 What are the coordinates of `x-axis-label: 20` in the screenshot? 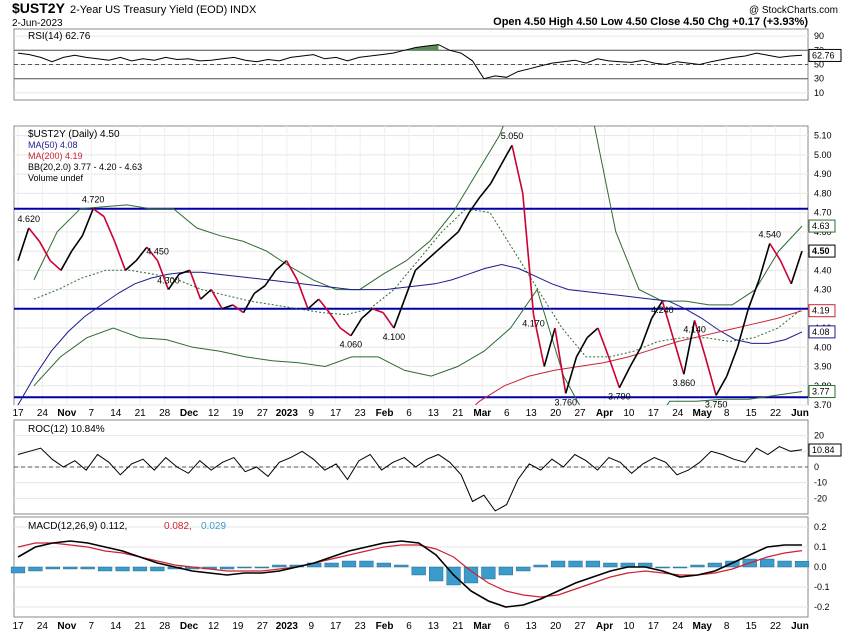 It's located at (556, 413).